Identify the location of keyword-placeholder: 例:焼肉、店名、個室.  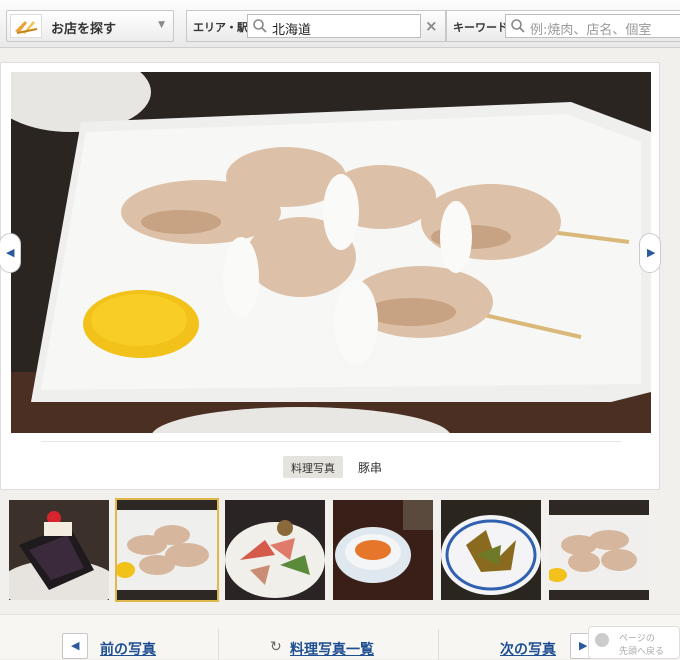
(591, 30).